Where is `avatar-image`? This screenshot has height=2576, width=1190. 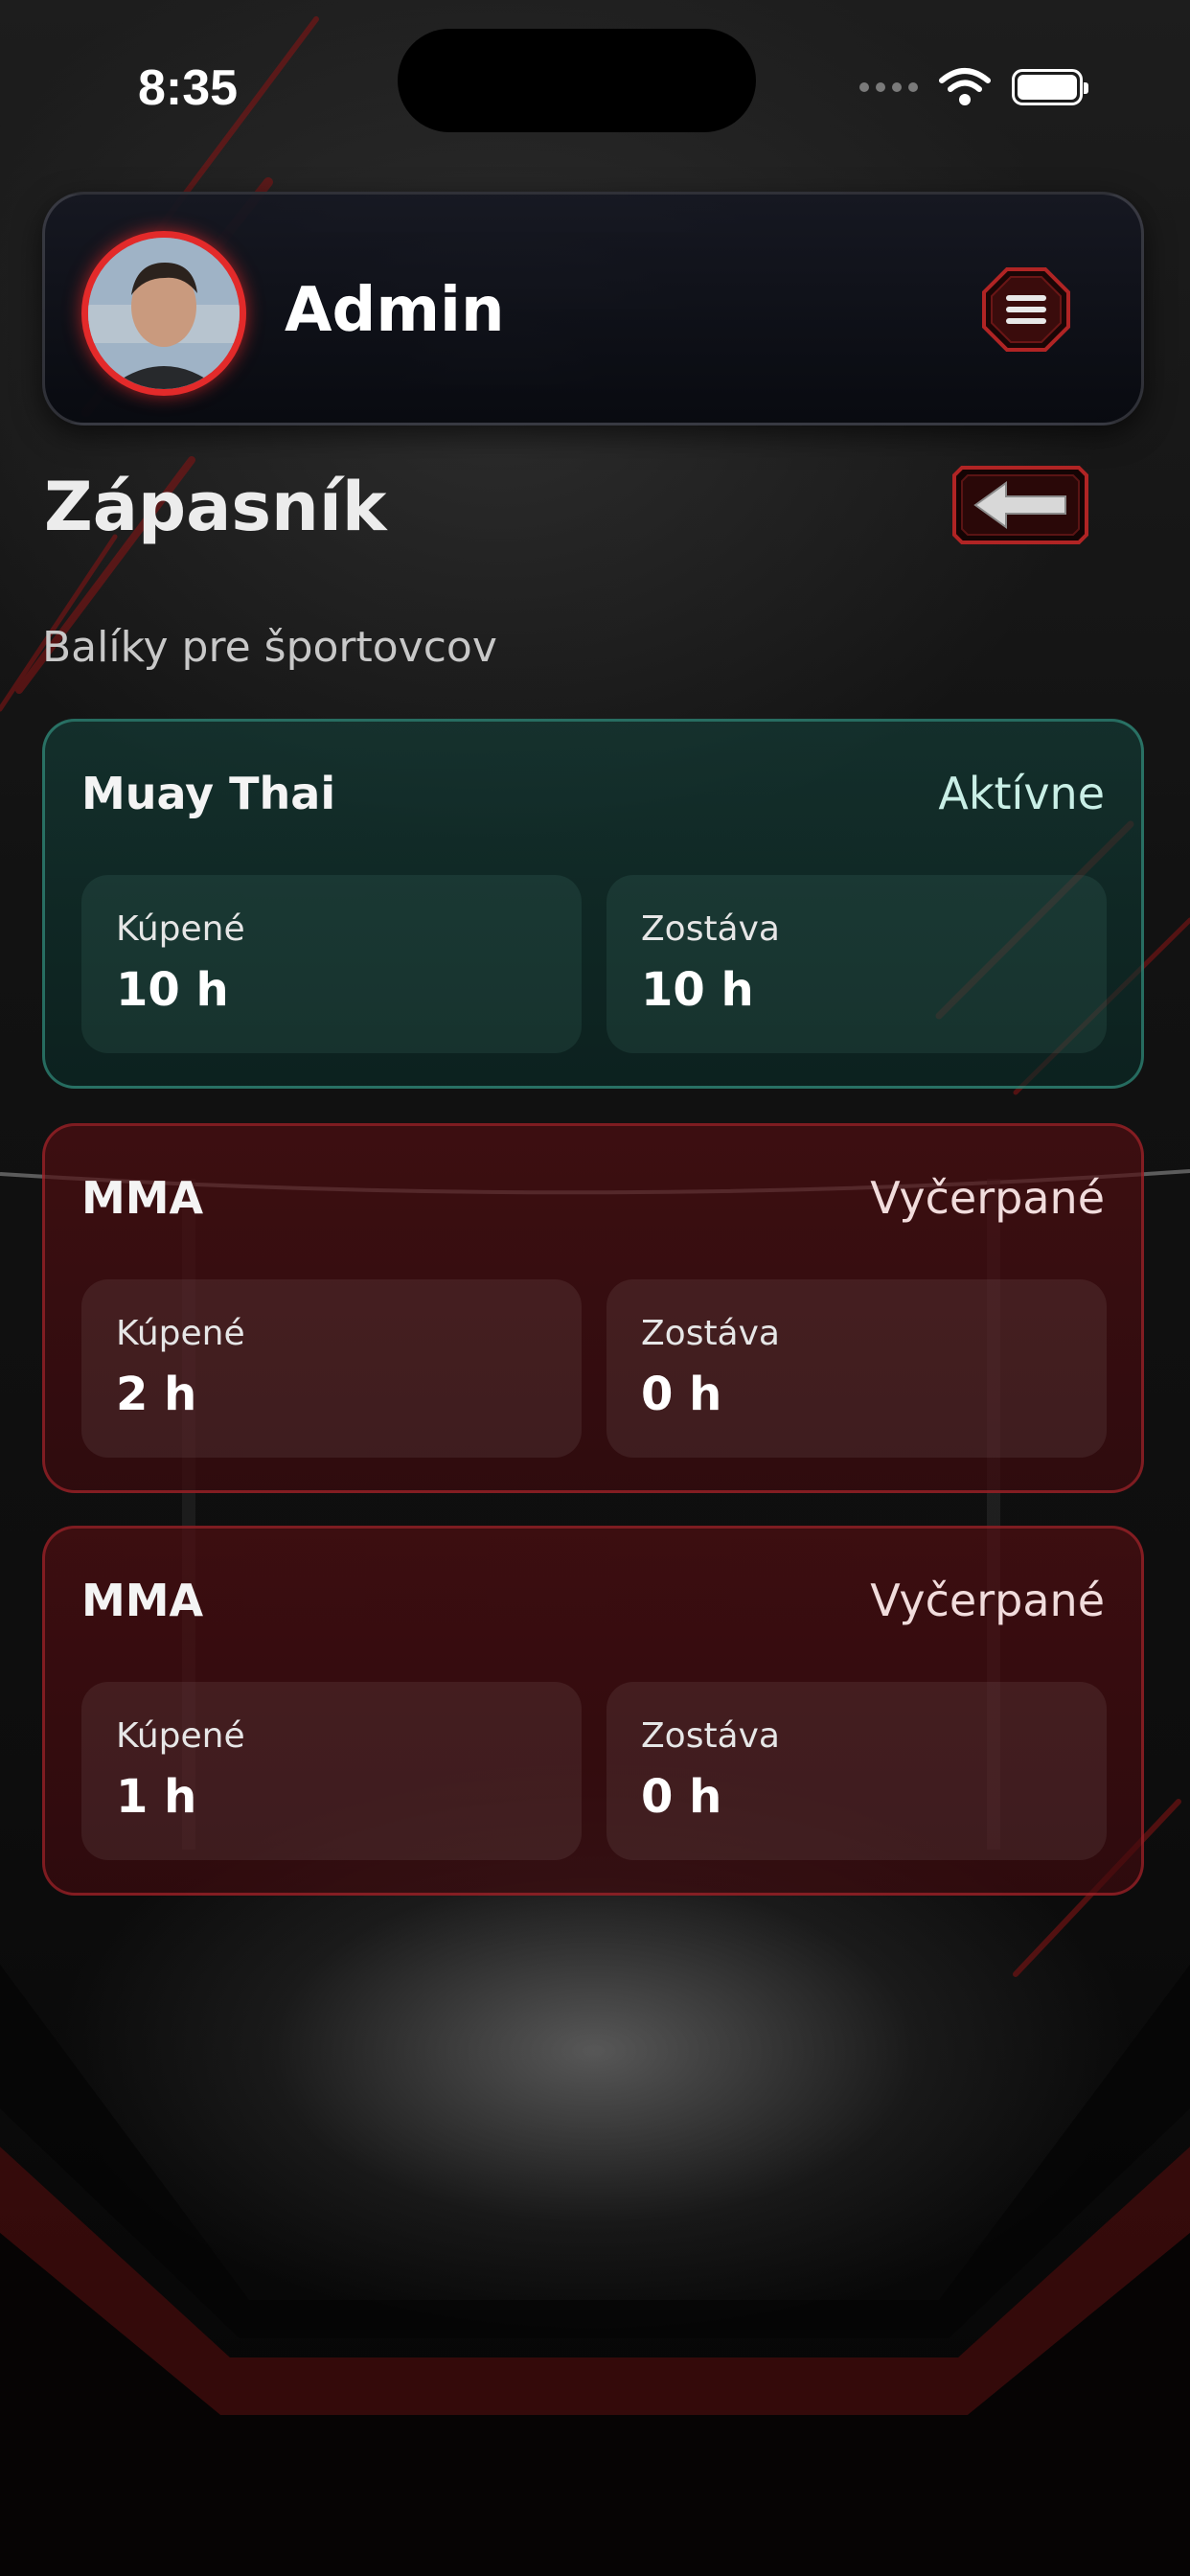 avatar-image is located at coordinates (164, 313).